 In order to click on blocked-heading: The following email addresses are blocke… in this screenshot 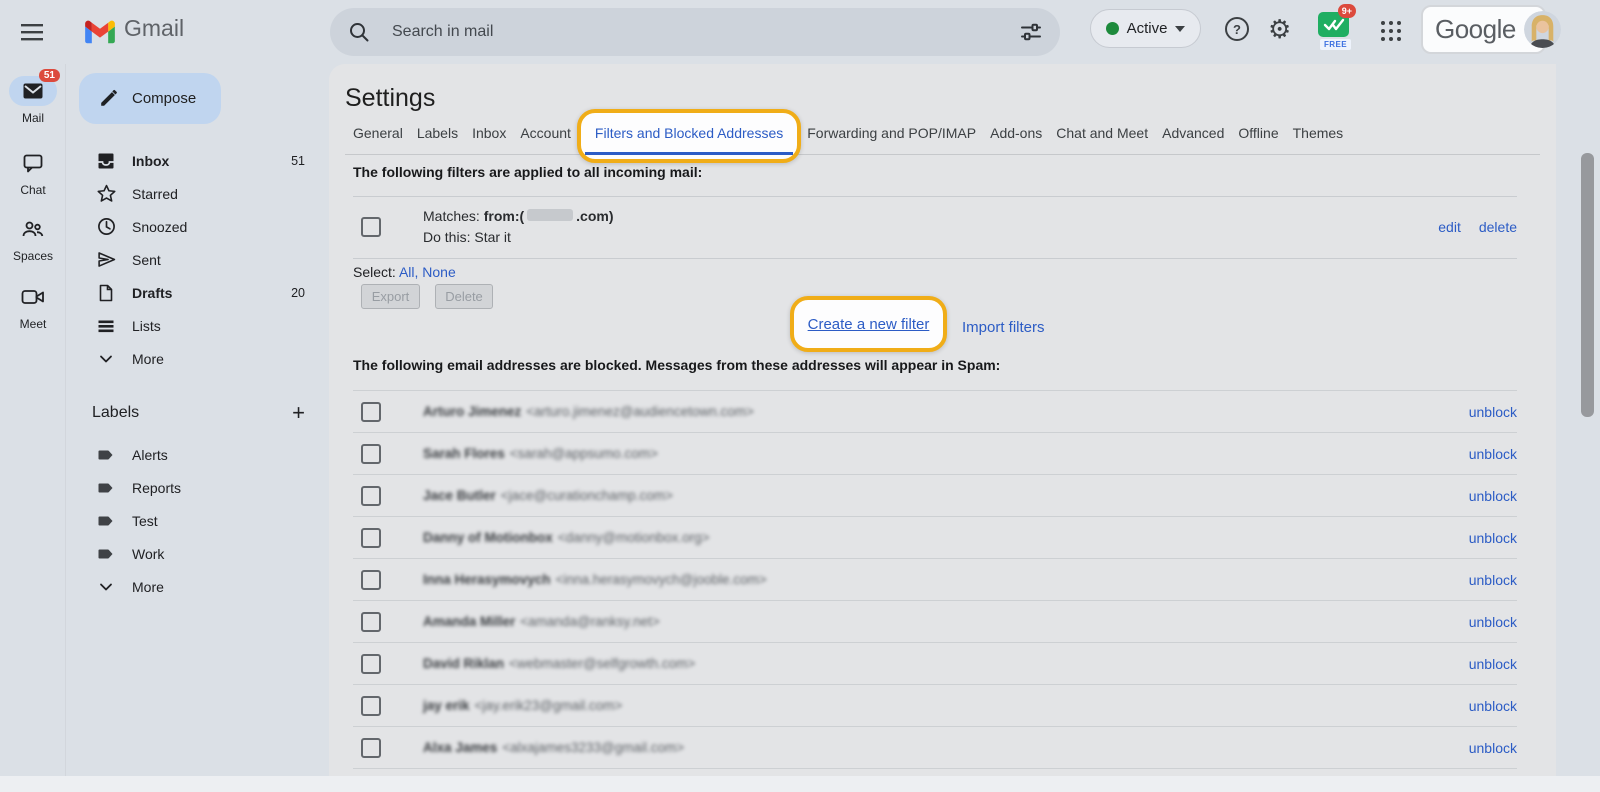, I will do `click(677, 365)`.